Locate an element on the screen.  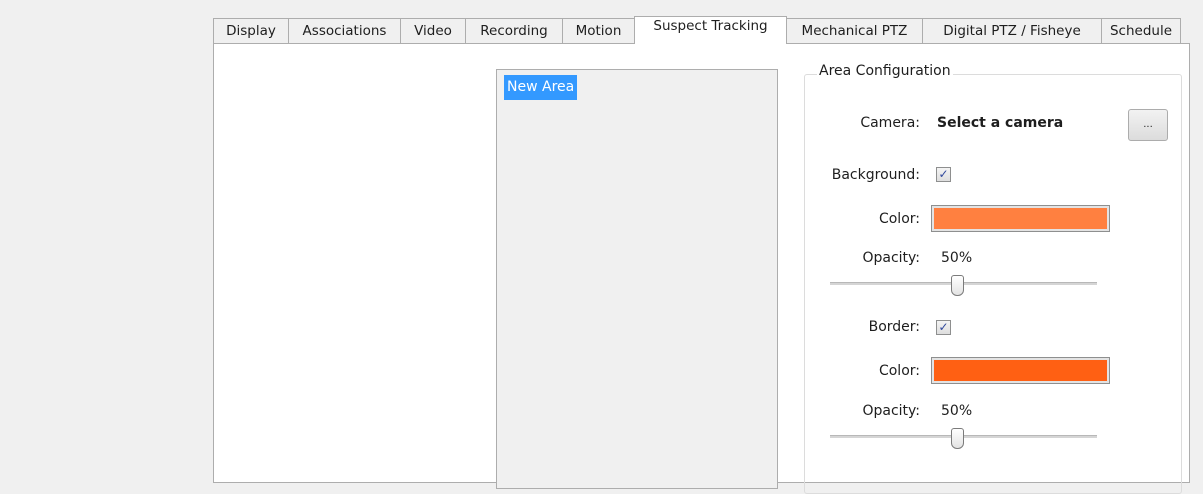
border-label: Border: is located at coordinates (894, 327).